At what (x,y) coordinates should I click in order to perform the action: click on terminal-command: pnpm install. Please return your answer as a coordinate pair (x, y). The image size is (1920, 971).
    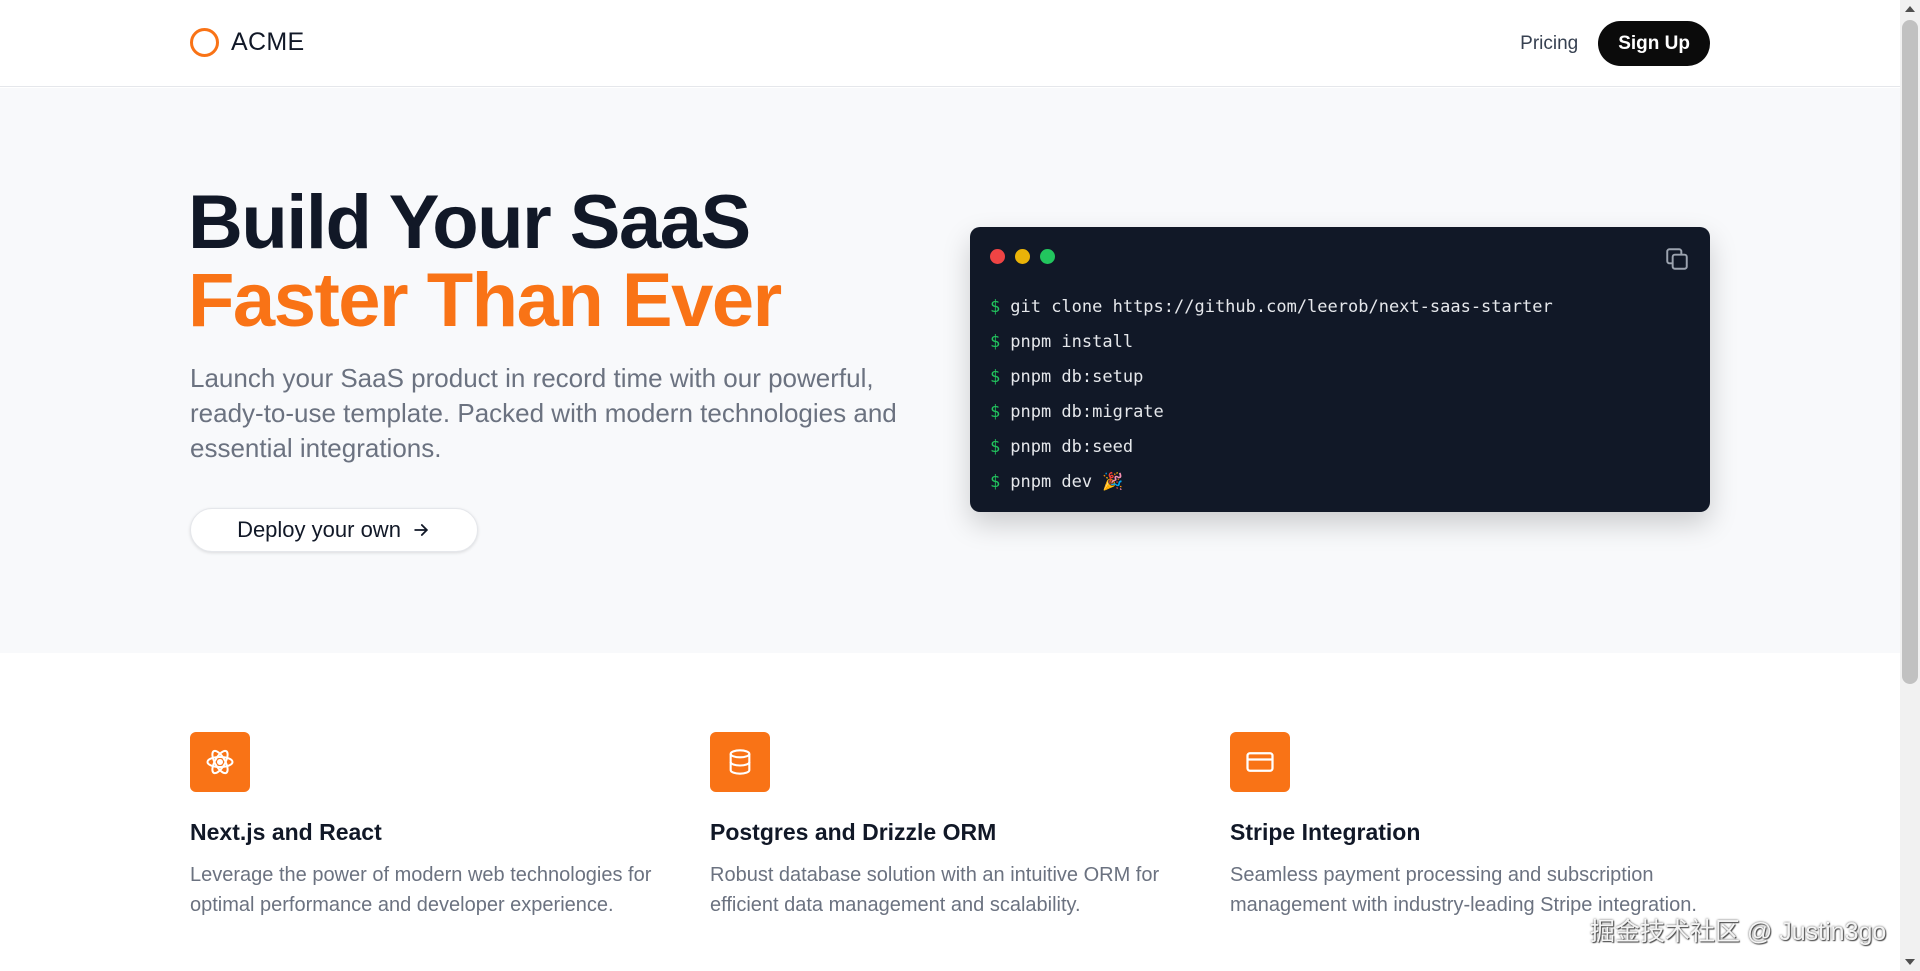
    Looking at the image, I should click on (1072, 341).